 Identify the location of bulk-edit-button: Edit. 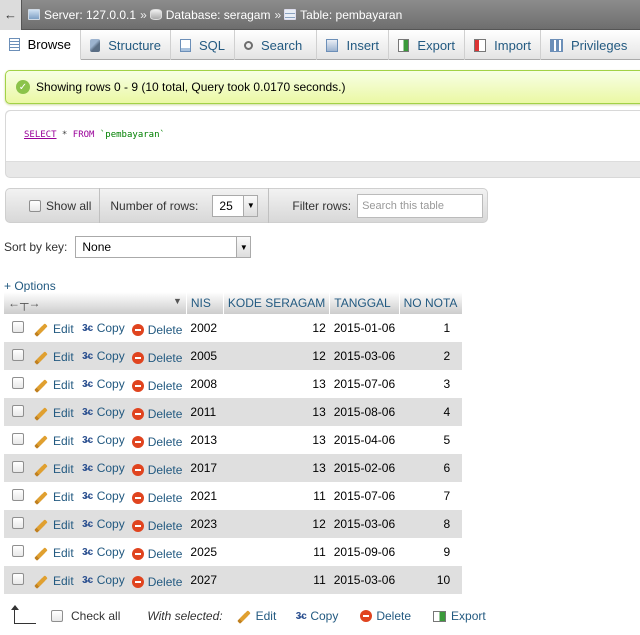
(257, 616).